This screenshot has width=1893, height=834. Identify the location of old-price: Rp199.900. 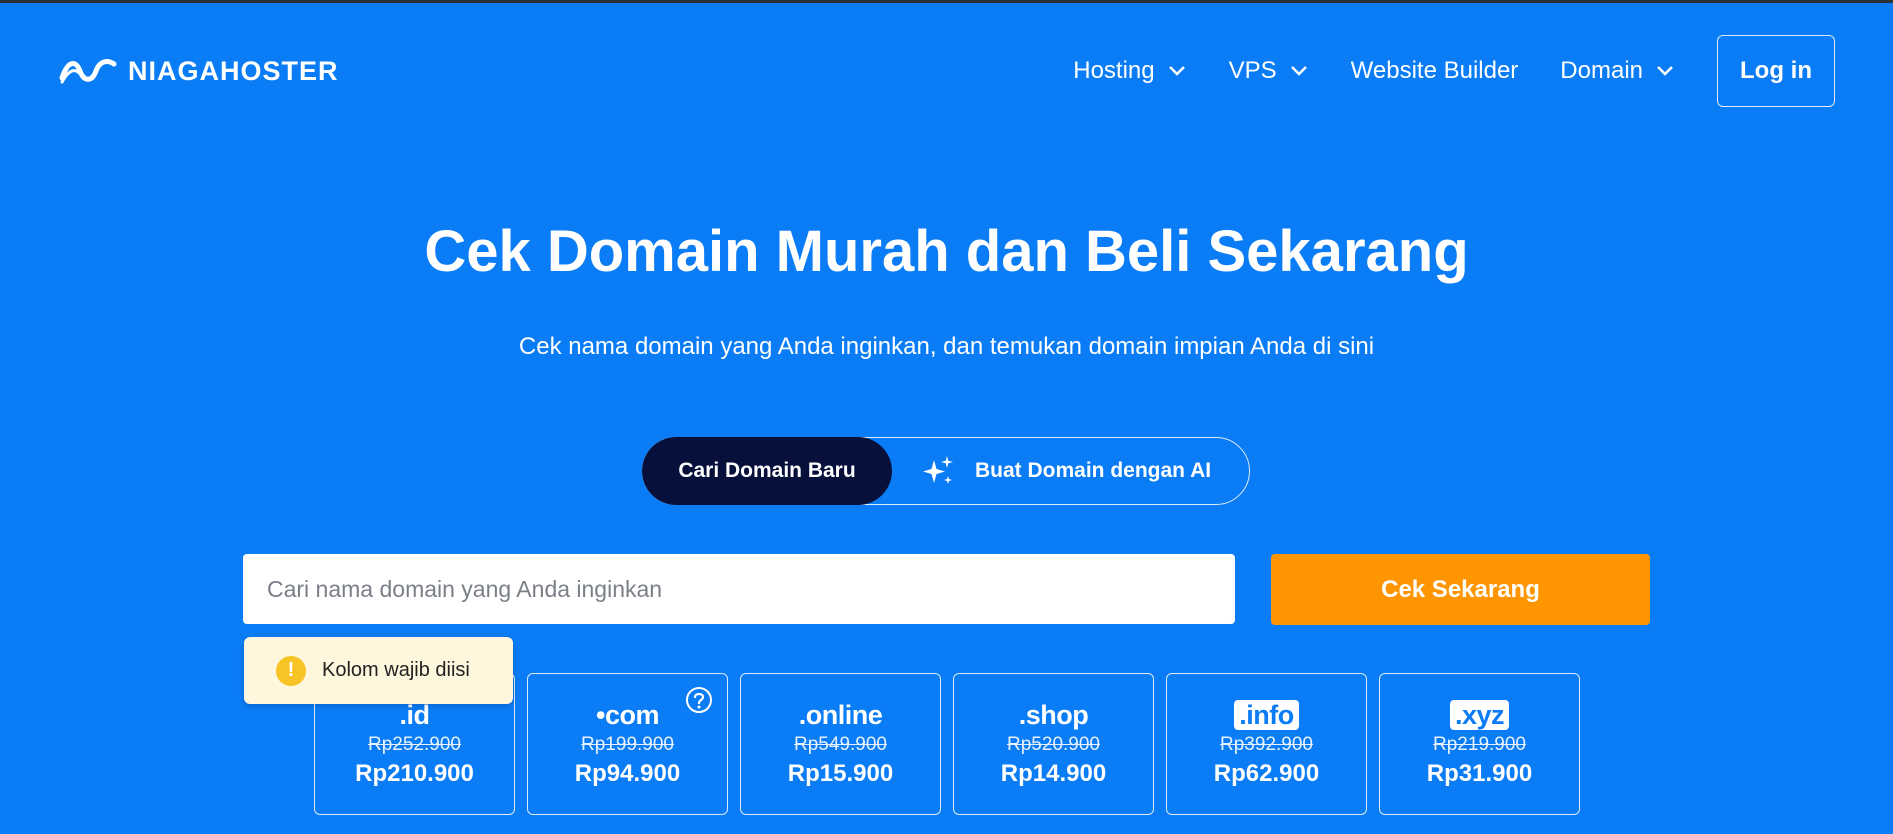
(627, 744).